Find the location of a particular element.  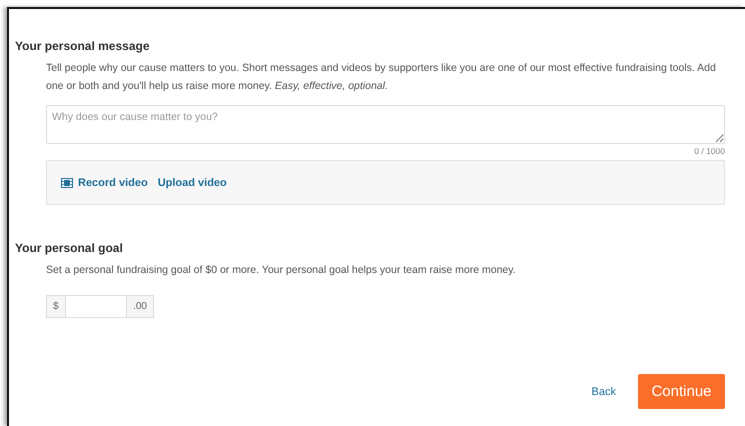

character-counter: 0 / 1000 is located at coordinates (709, 151).